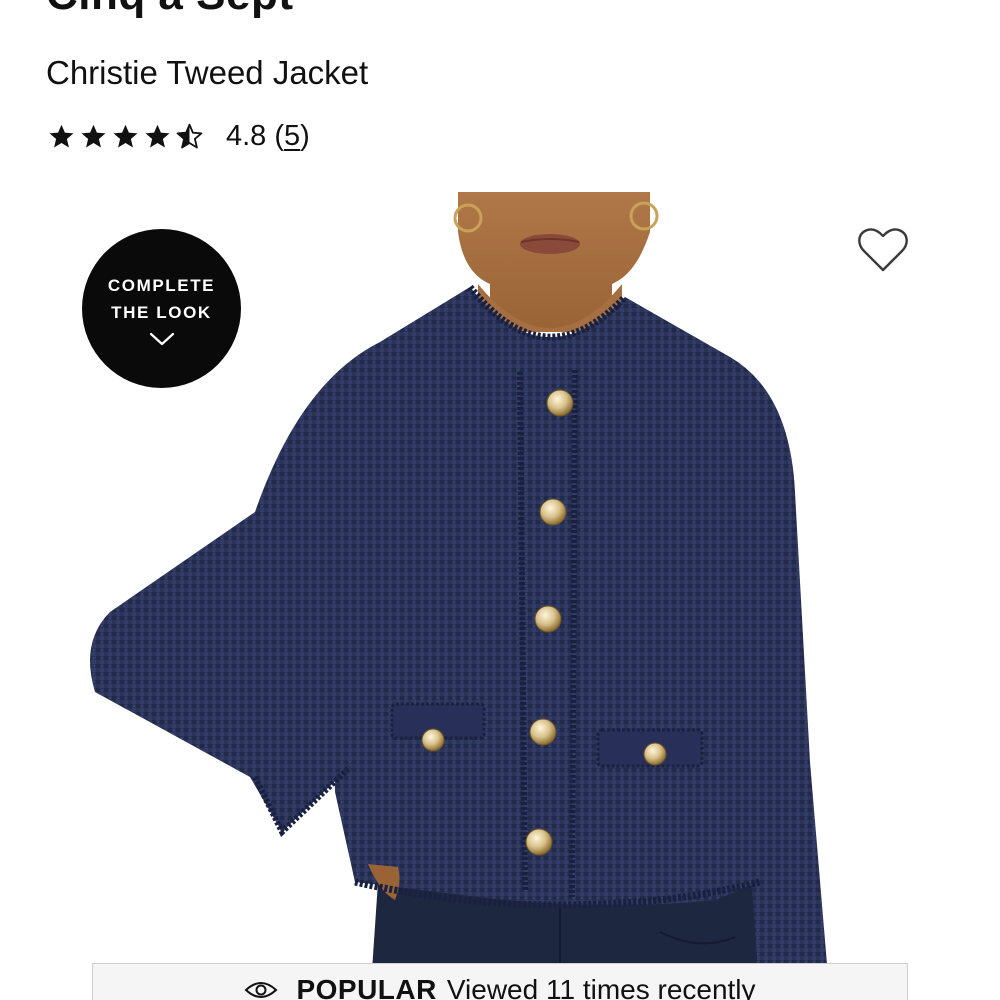  What do you see at coordinates (291, 136) in the screenshot?
I see `review-count-link: (5)` at bounding box center [291, 136].